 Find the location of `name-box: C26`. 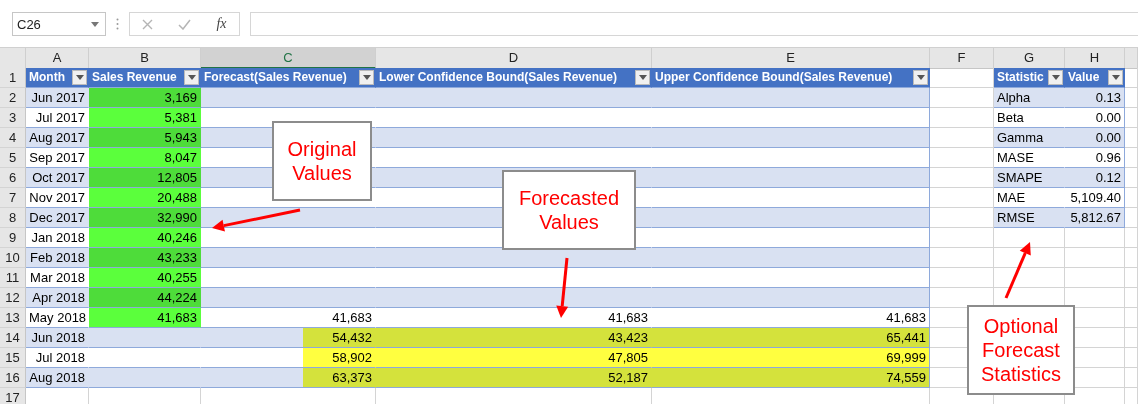

name-box: C26 is located at coordinates (59, 24).